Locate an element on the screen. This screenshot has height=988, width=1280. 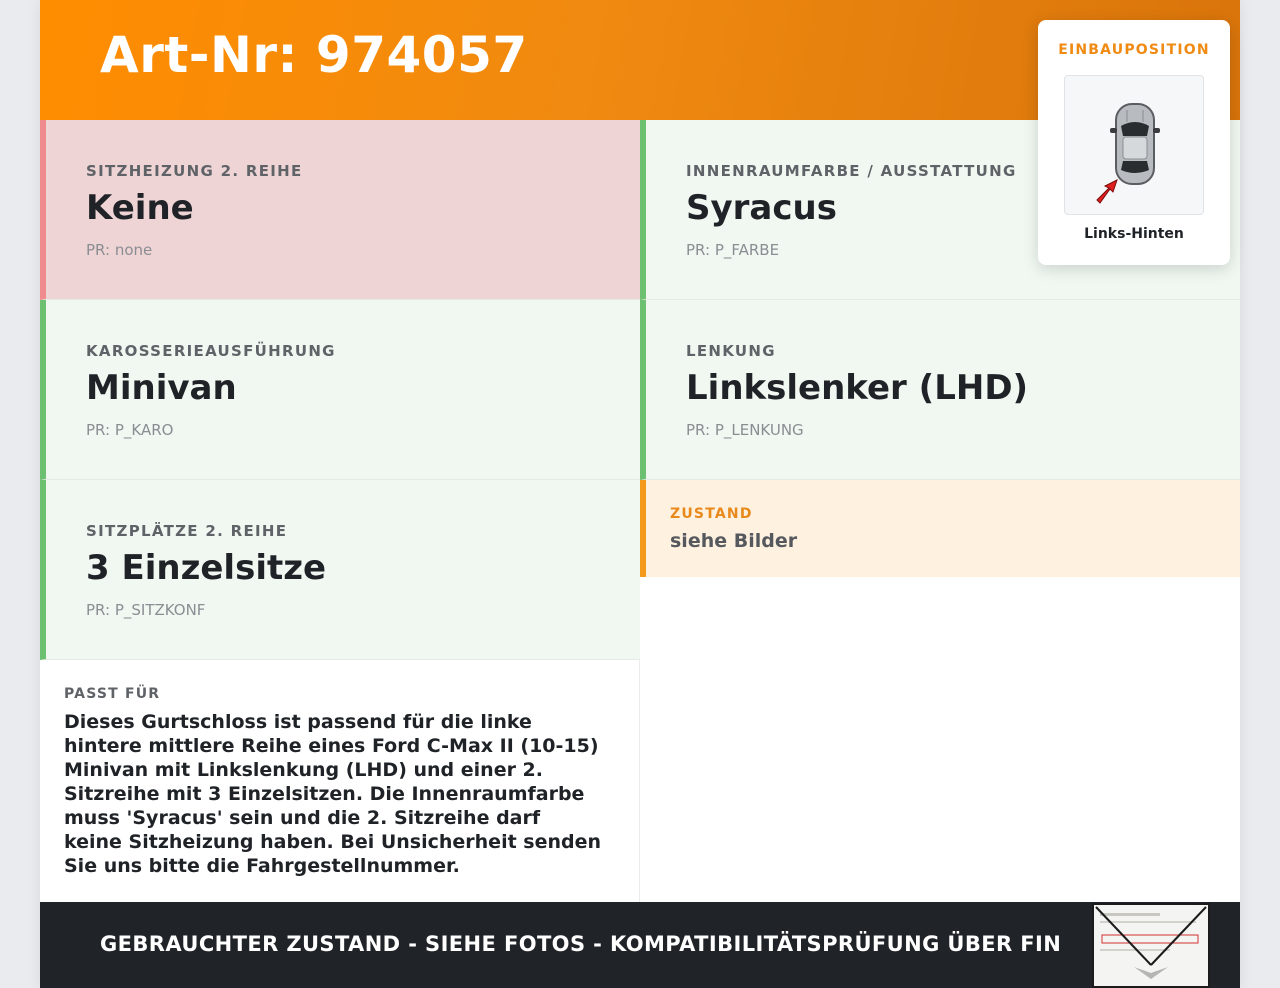
spec-value: Linkslenker (LHD) is located at coordinates (857, 388).